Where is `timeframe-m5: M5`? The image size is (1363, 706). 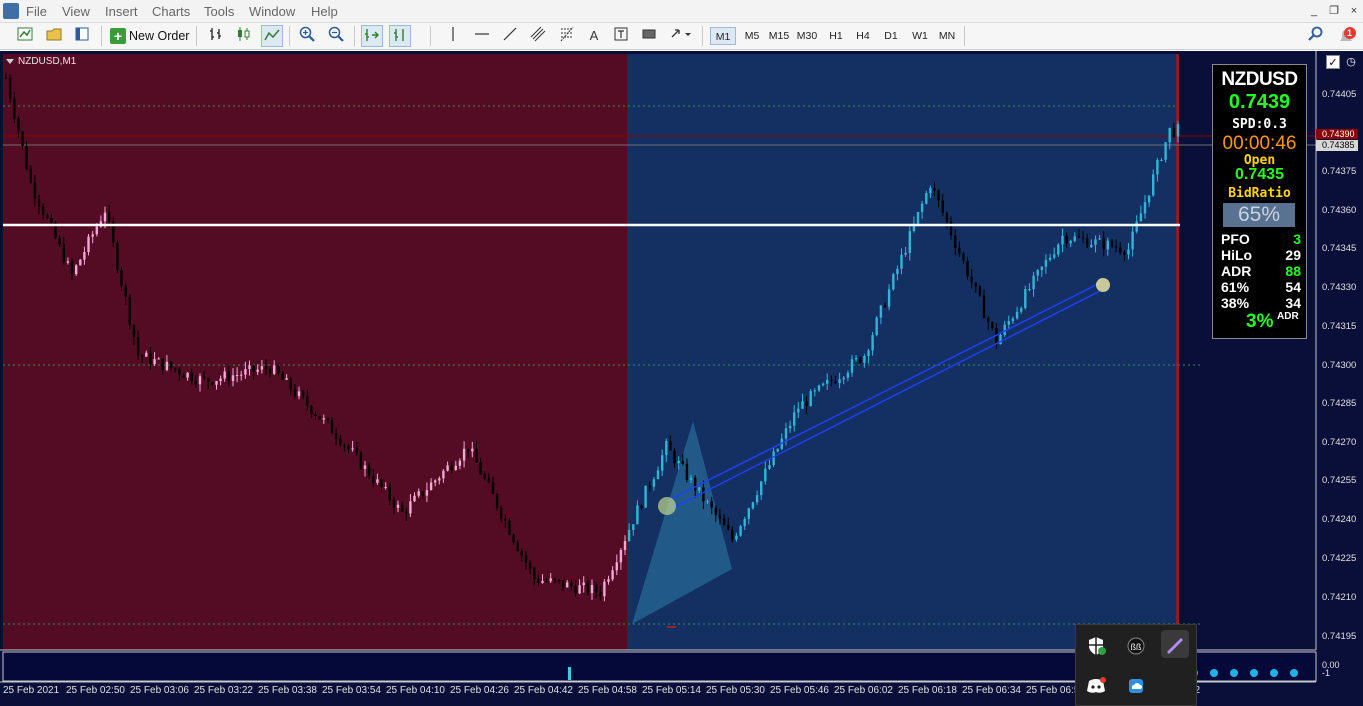
timeframe-m5: M5 is located at coordinates (752, 36).